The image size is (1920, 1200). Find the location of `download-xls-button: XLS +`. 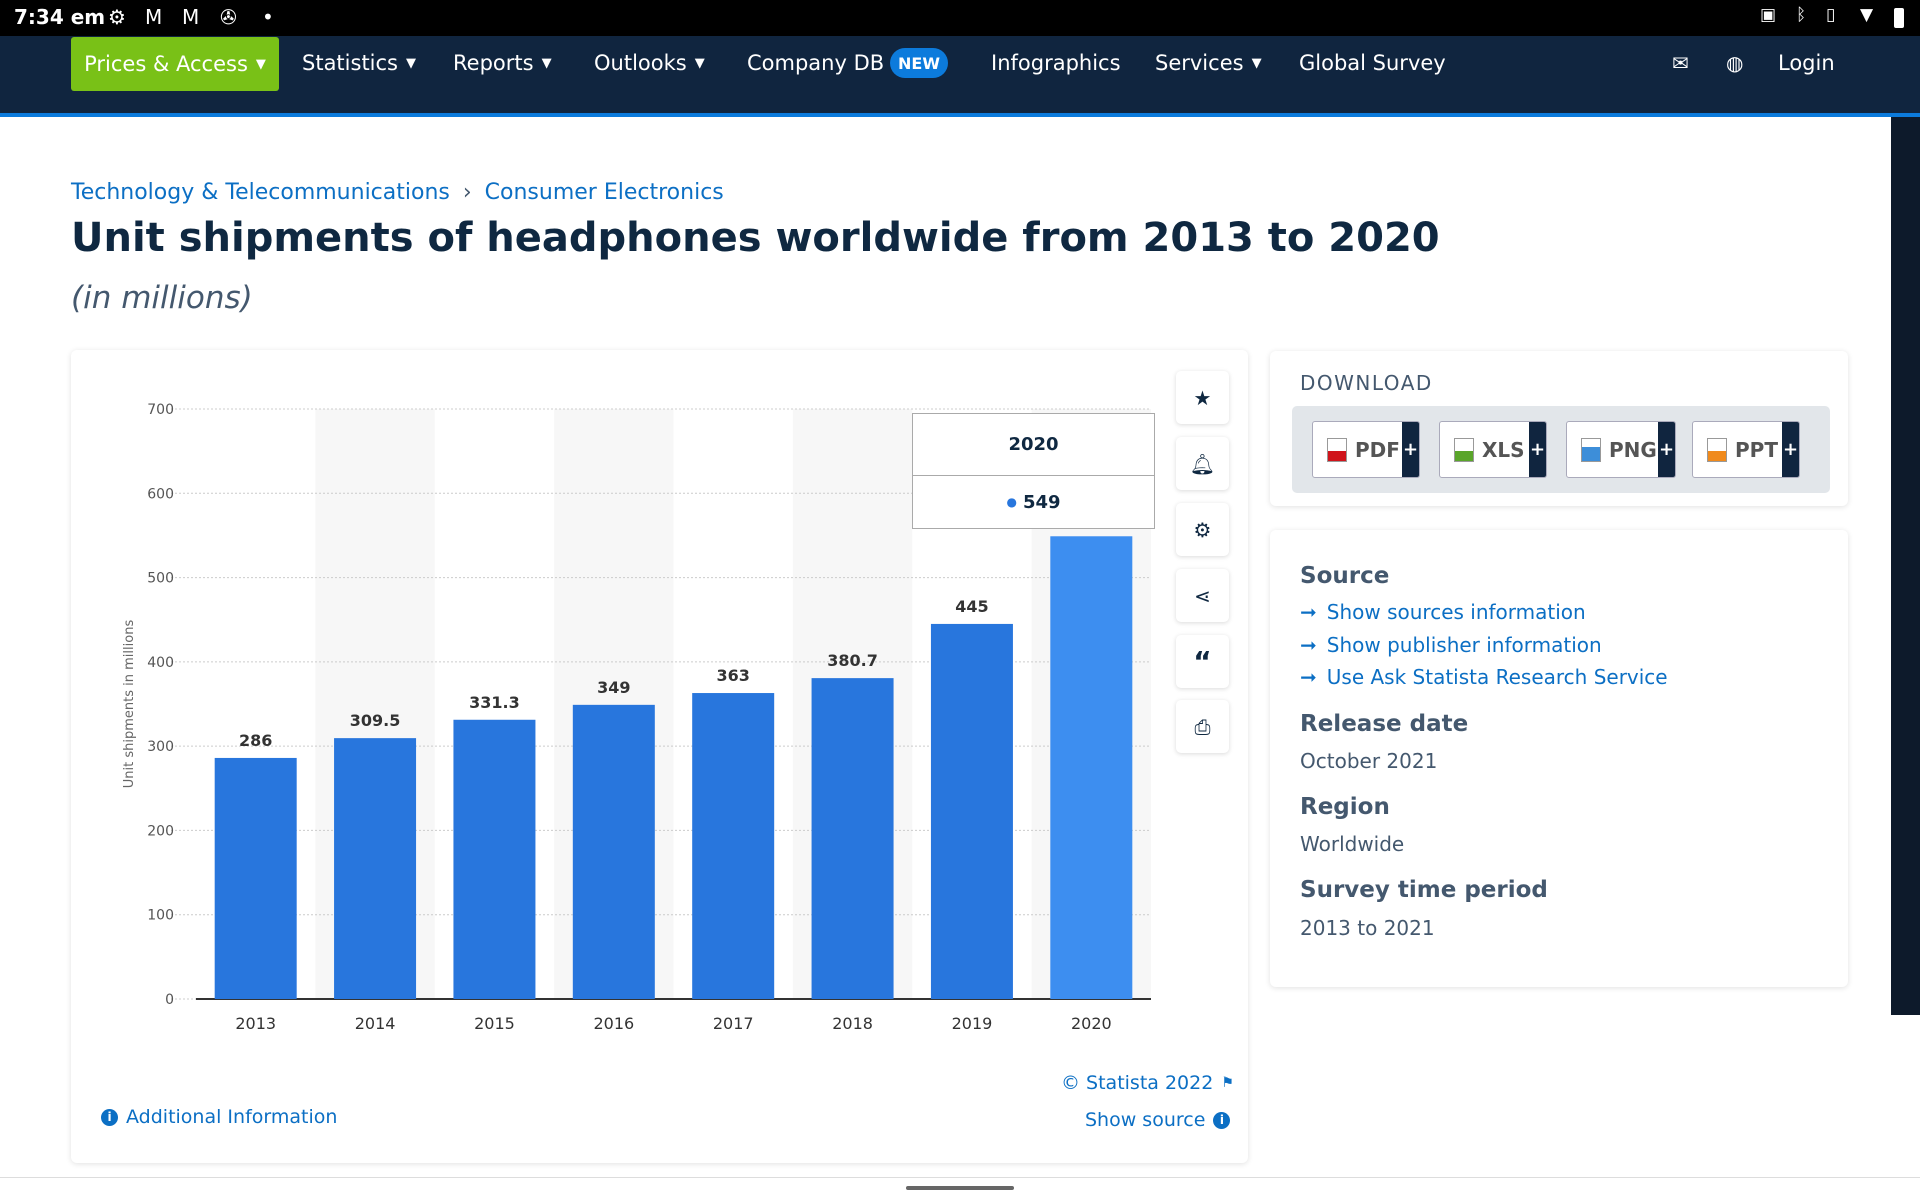

download-xls-button: XLS + is located at coordinates (1493, 449).